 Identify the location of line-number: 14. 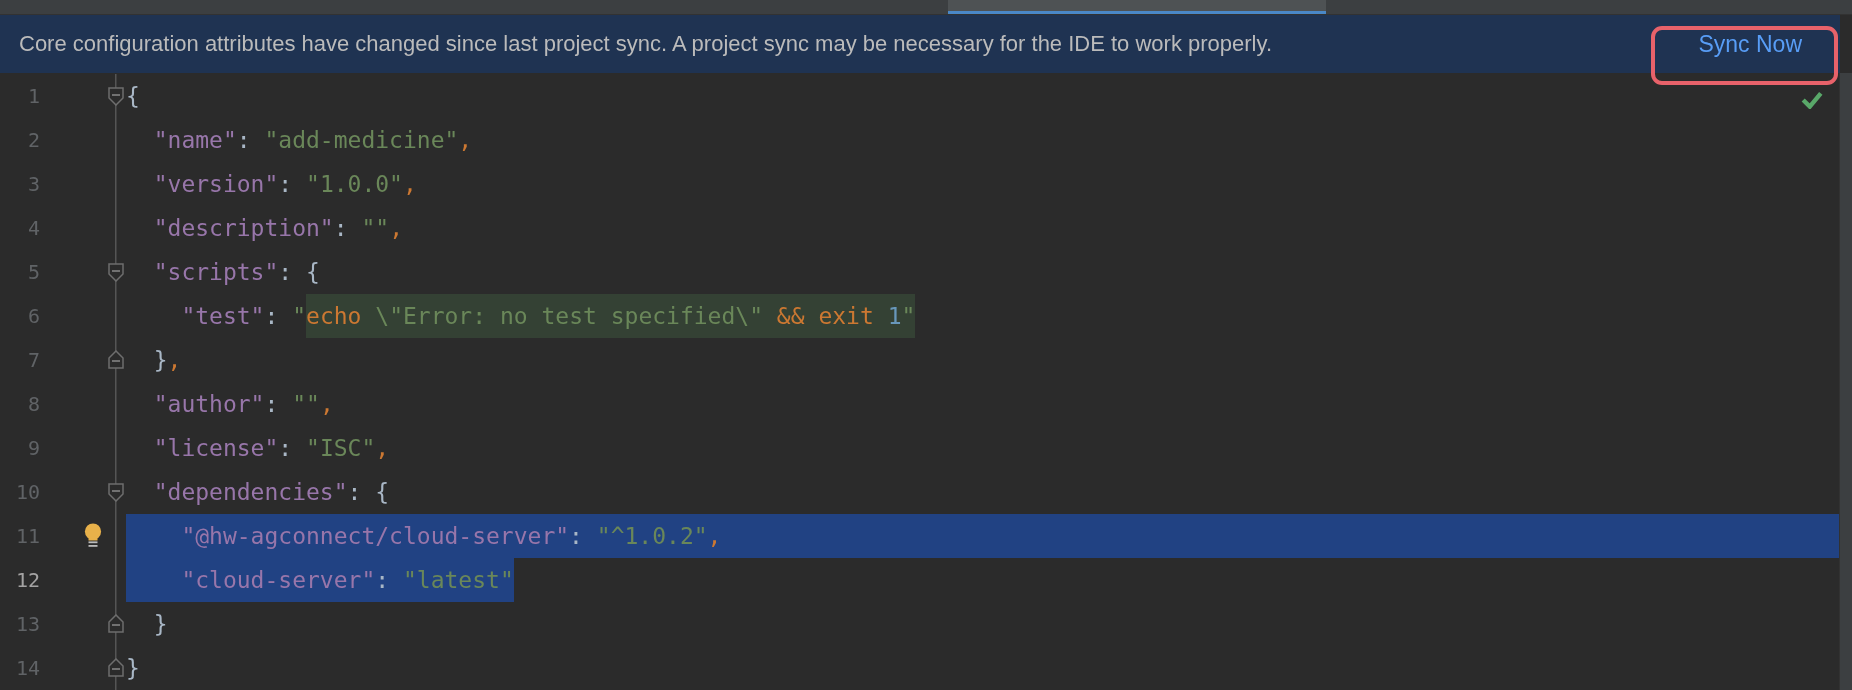
(27, 668).